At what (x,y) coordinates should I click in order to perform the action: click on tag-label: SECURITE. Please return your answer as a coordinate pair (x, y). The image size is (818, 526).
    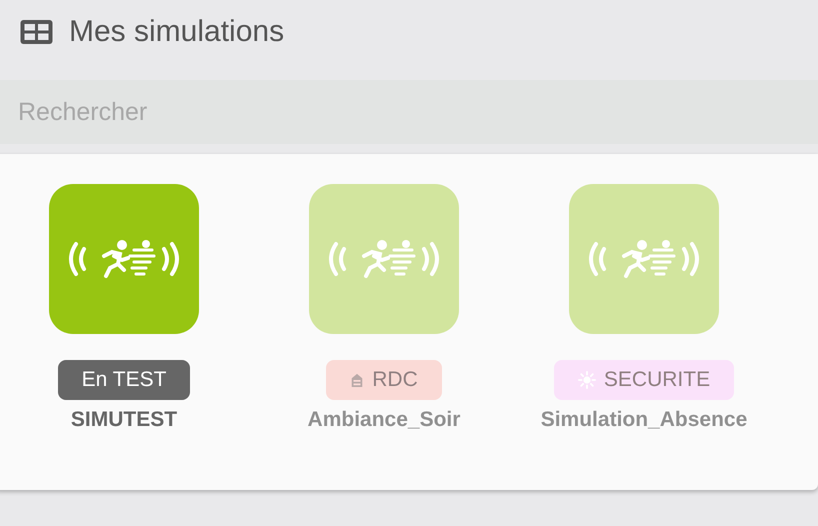
    Looking at the image, I should click on (657, 380).